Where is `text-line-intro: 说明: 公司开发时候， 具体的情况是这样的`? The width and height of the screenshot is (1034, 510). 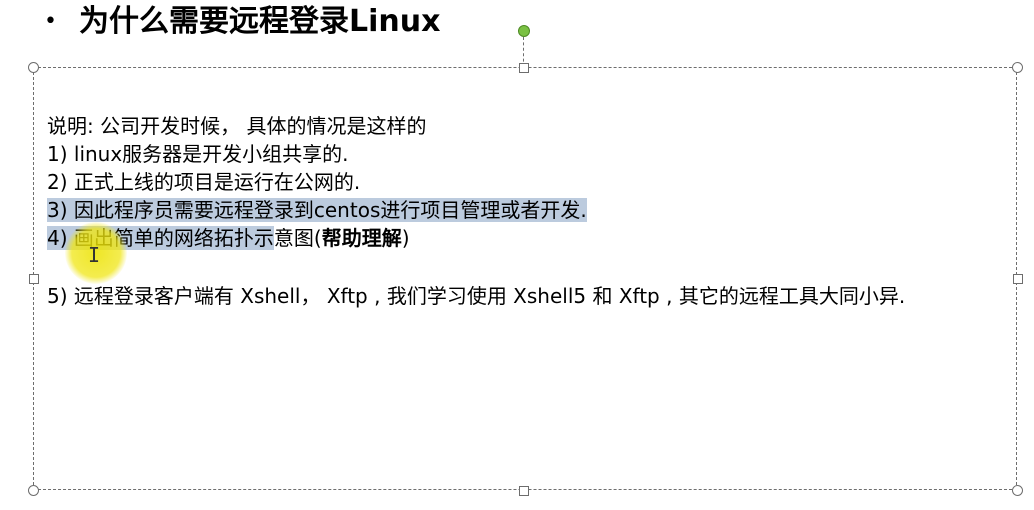
text-line-intro: 说明: 公司开发时候， 具体的情况是这样的 is located at coordinates (237, 126).